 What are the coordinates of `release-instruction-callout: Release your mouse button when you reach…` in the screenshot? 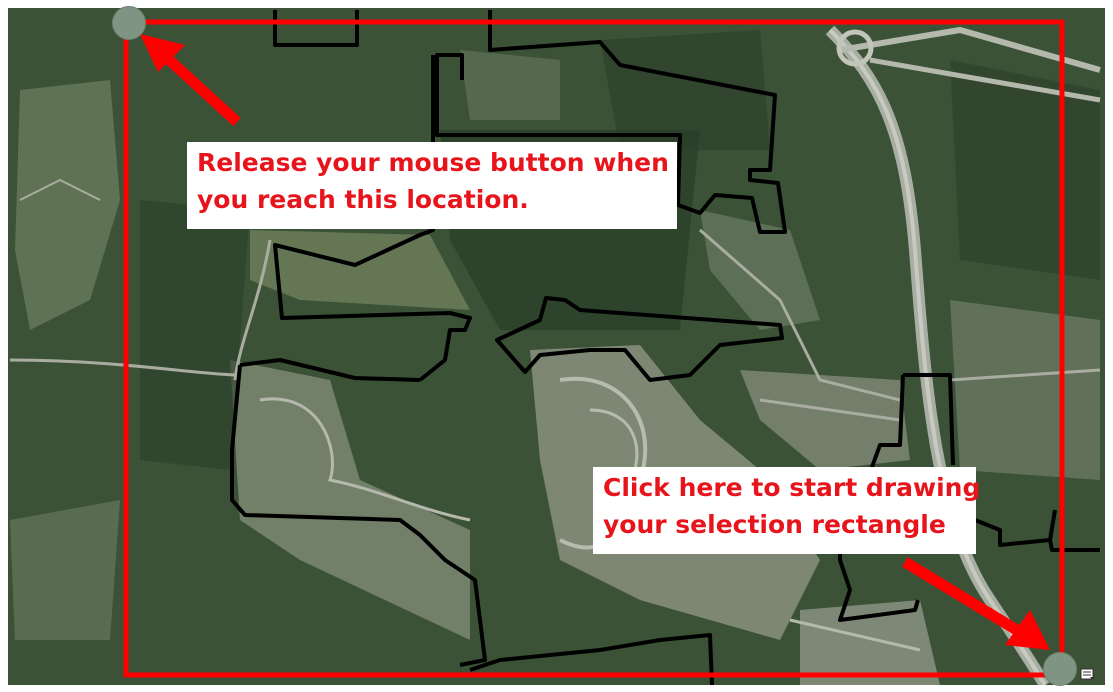 It's located at (432, 185).